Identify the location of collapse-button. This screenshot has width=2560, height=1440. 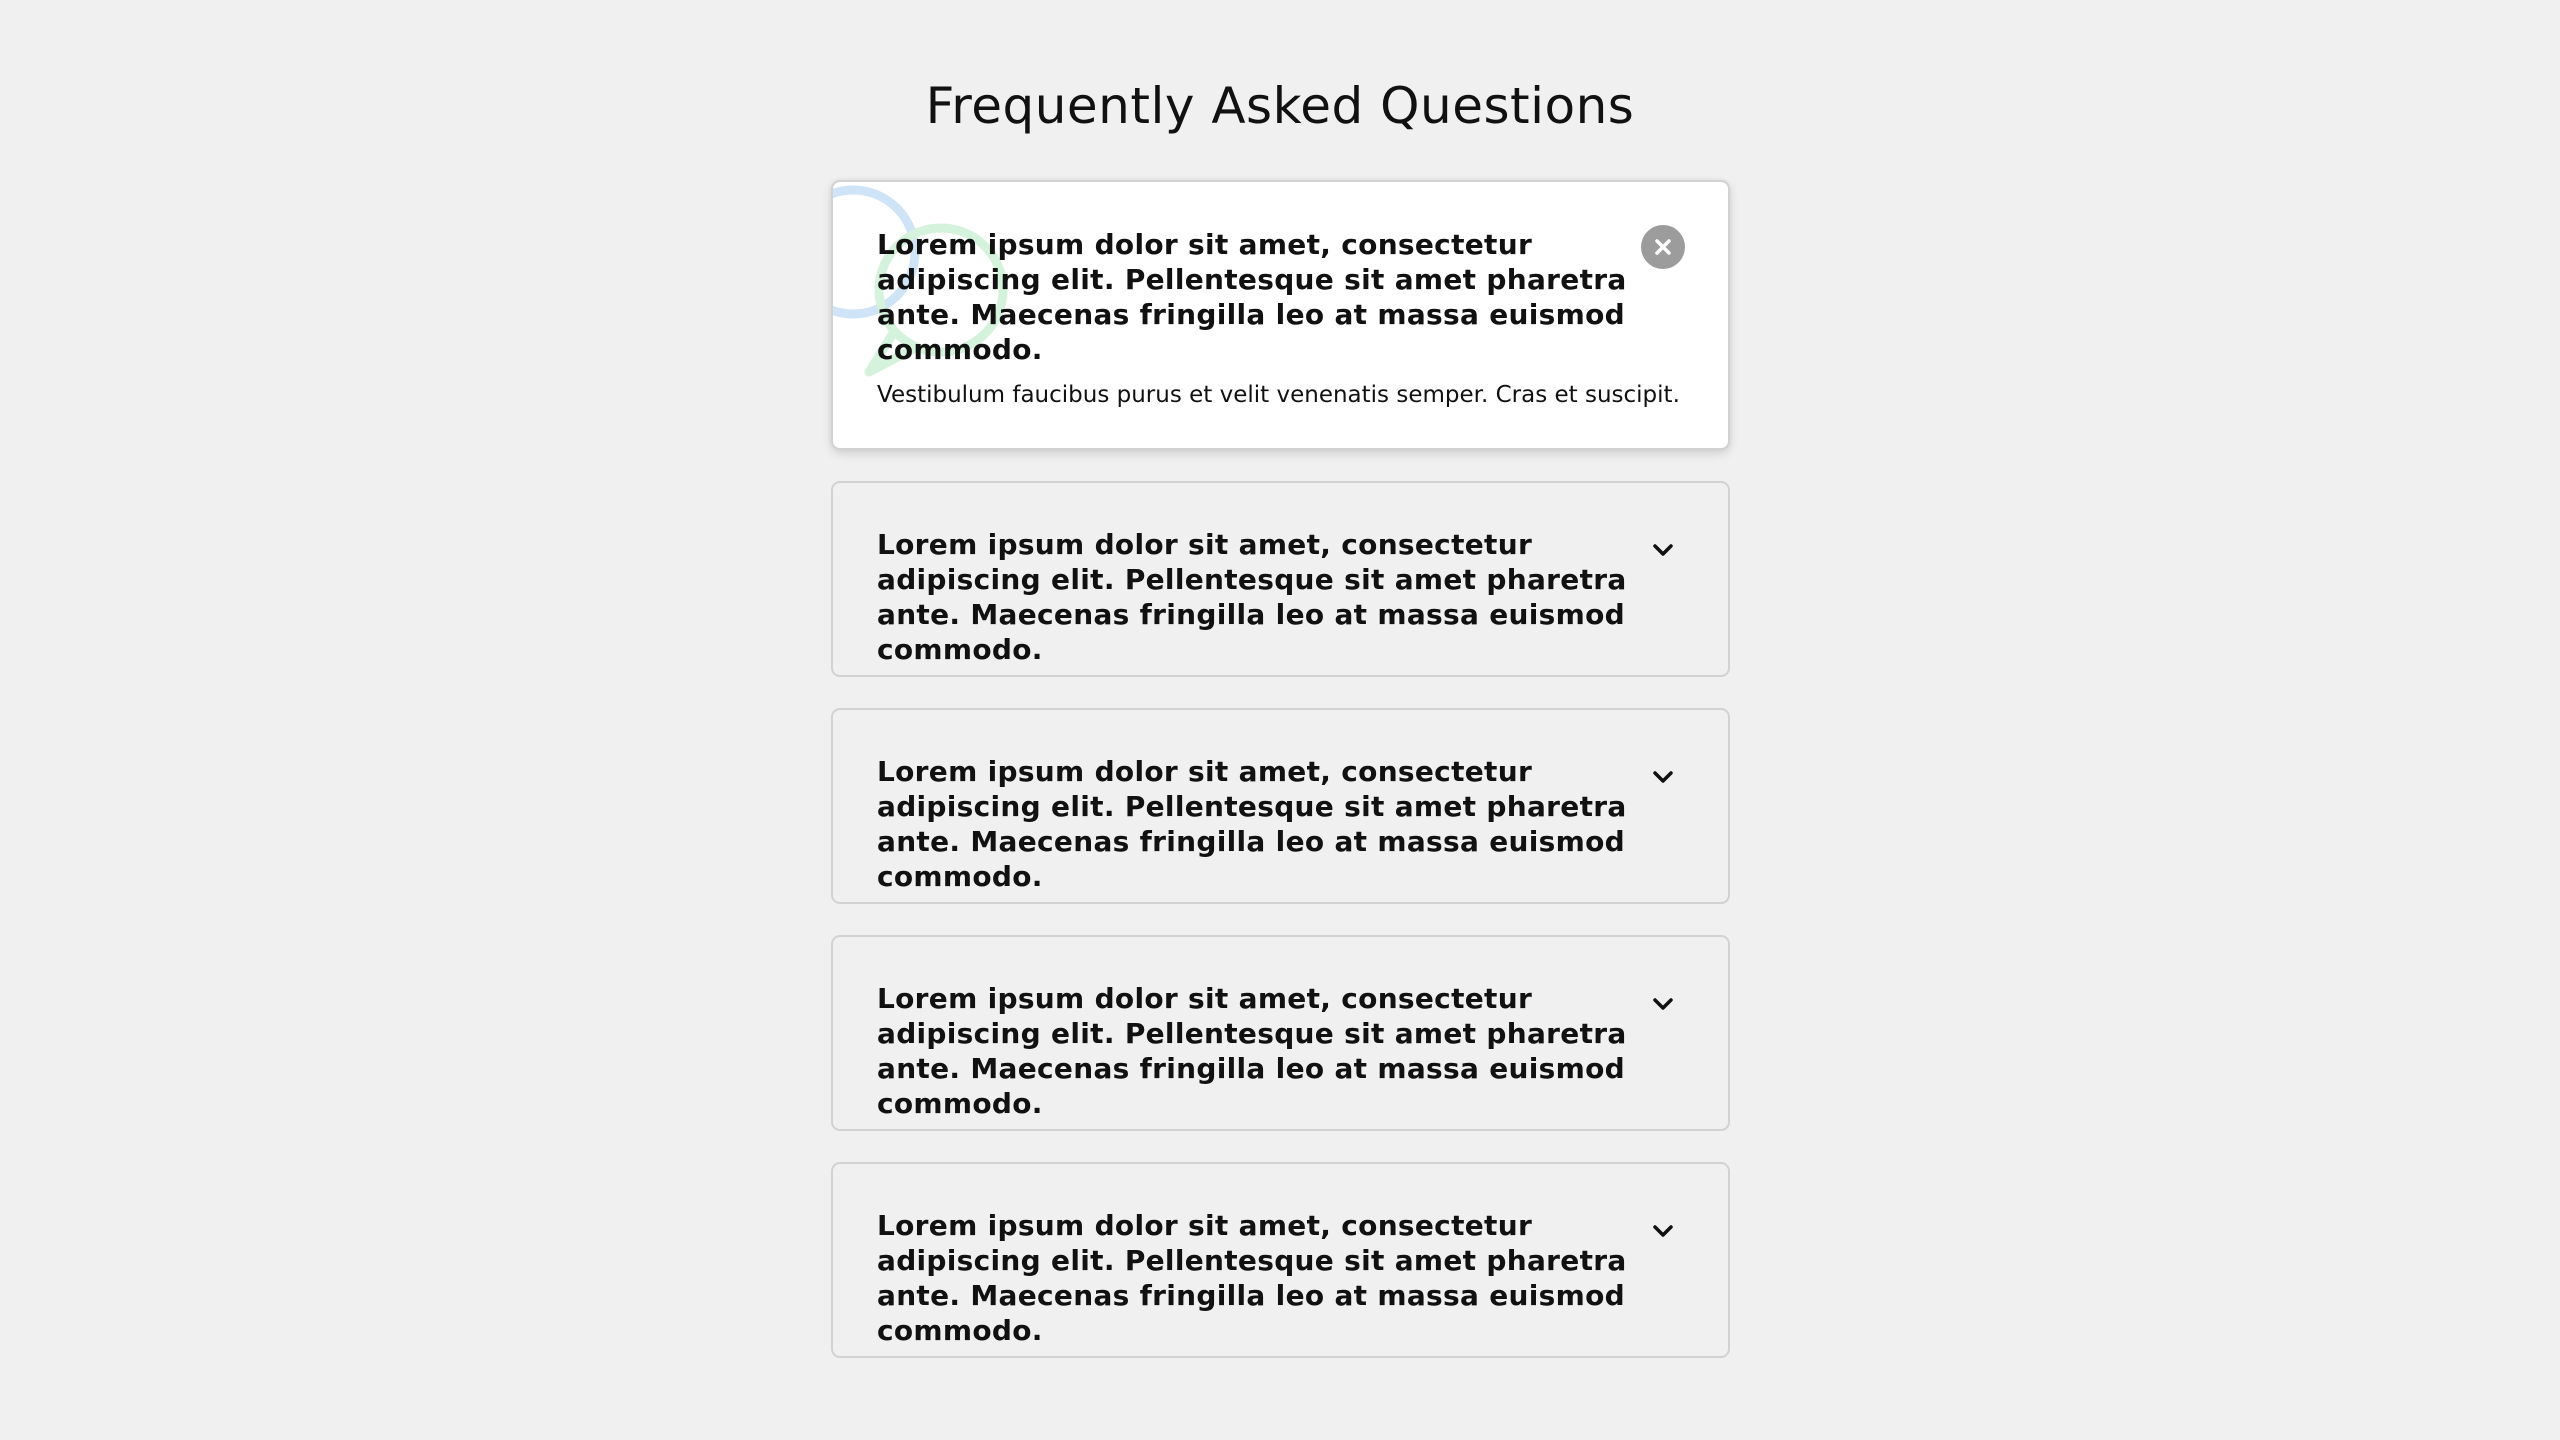
(1663, 247).